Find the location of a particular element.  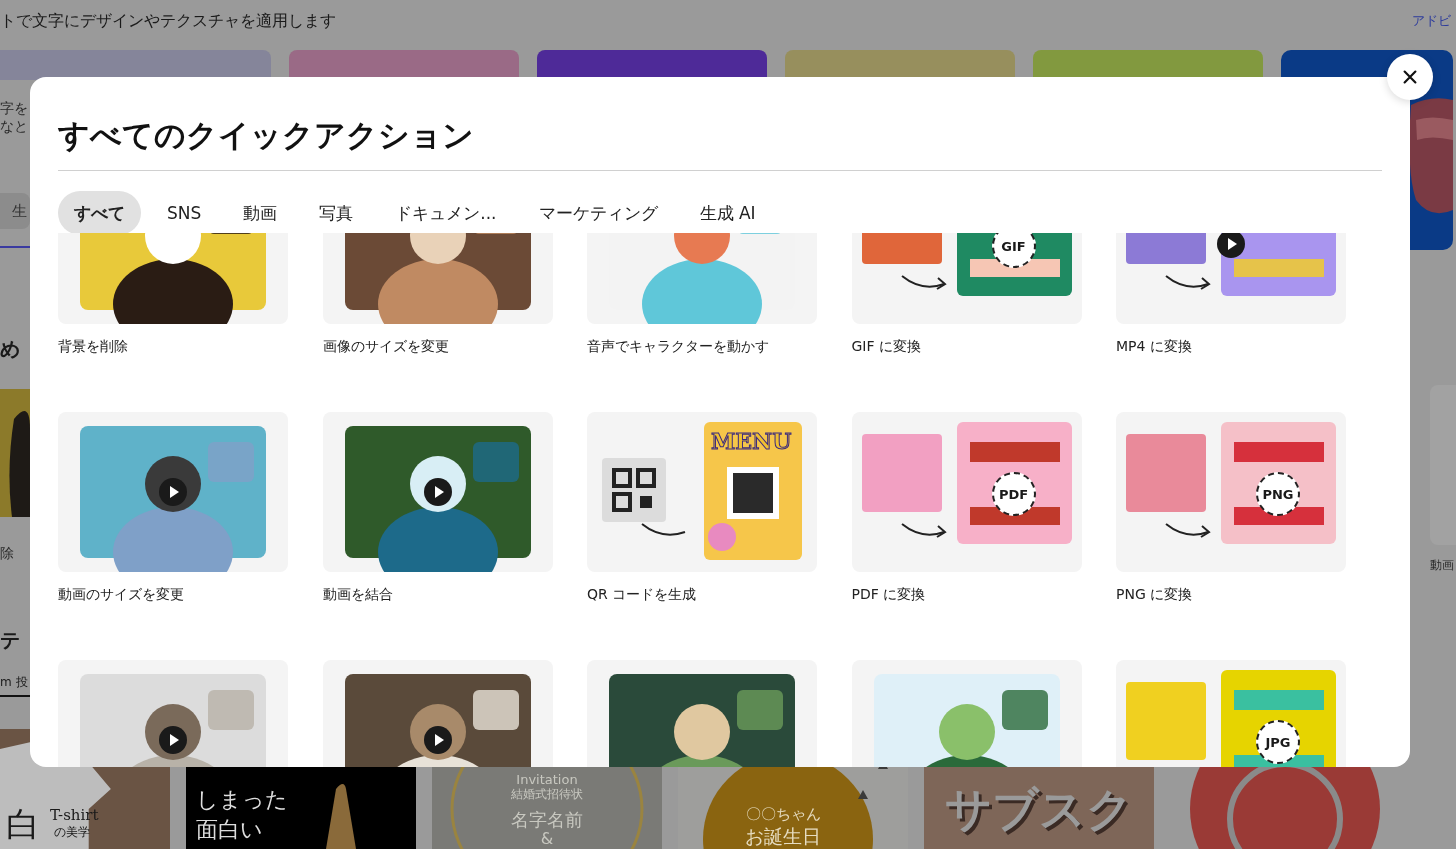

category-tab: マーケティング is located at coordinates (598, 213).